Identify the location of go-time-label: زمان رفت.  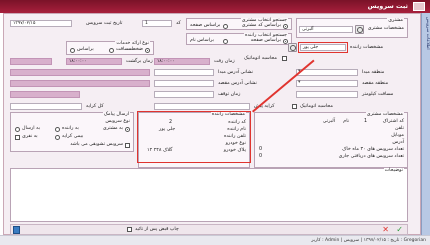
(224, 61).